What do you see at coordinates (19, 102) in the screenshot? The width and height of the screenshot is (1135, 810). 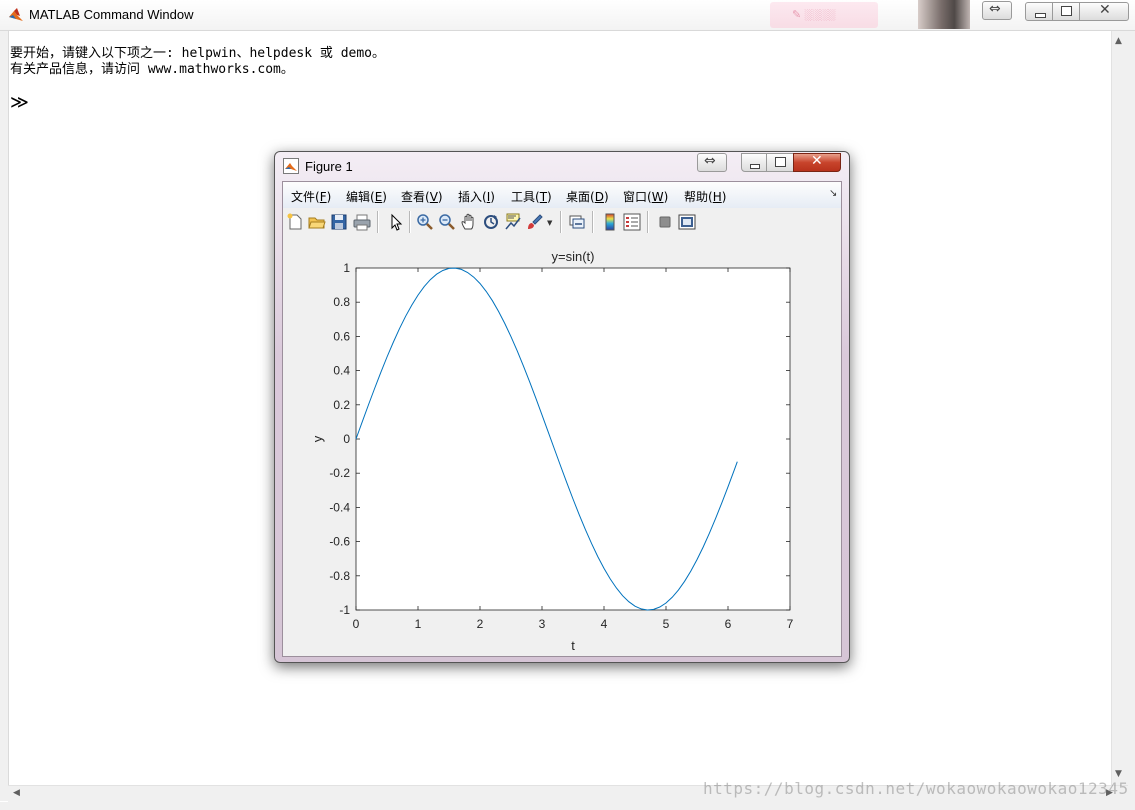 I see `command-prompt: ≫` at bounding box center [19, 102].